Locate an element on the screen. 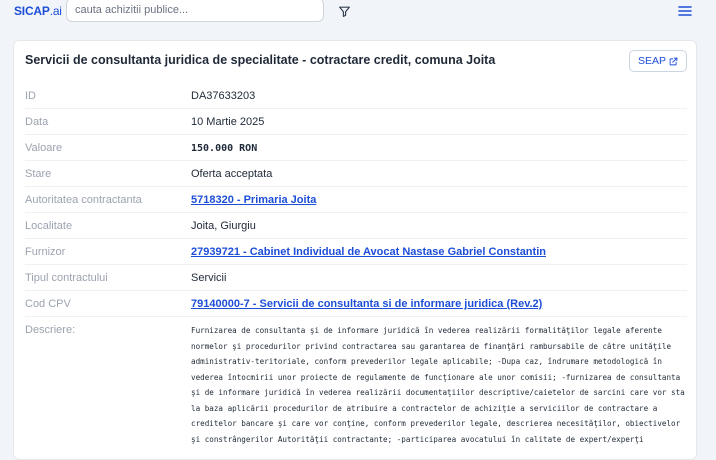  seap-button: SEAP is located at coordinates (658, 61).